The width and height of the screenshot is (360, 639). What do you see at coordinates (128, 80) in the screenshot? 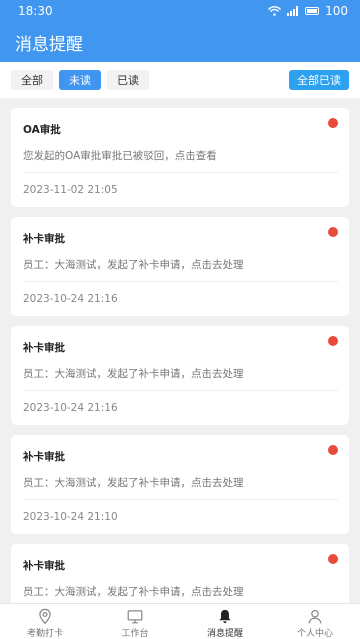
I see `filter-read-button: 已读` at bounding box center [128, 80].